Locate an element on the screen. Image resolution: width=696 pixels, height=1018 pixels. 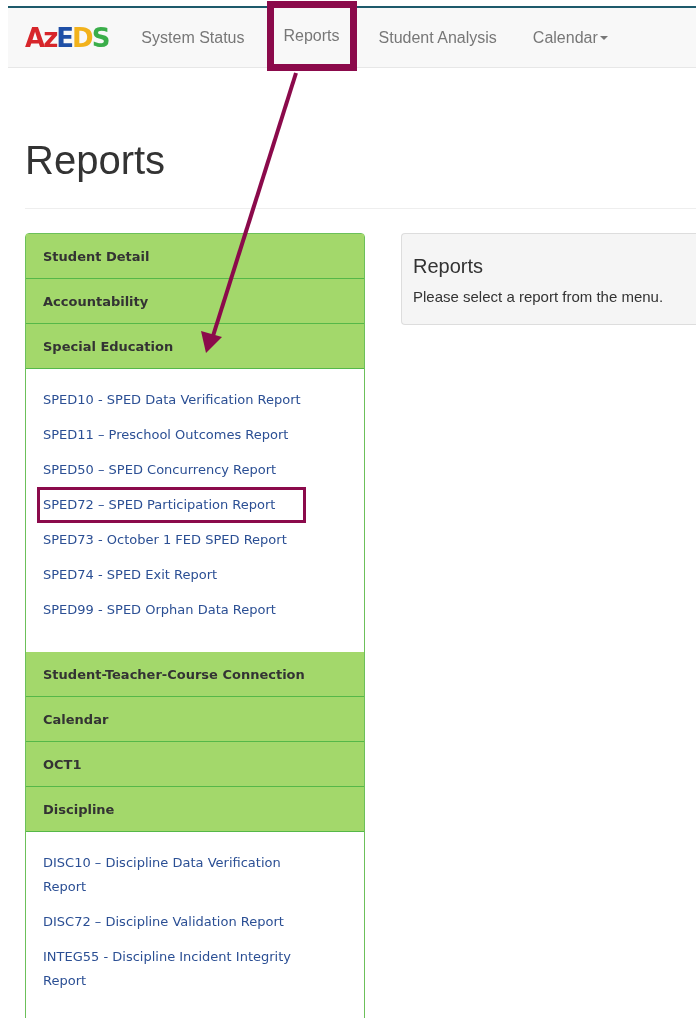
report-link: SPED11 – Preschool Outcomes Report is located at coordinates (166, 435).